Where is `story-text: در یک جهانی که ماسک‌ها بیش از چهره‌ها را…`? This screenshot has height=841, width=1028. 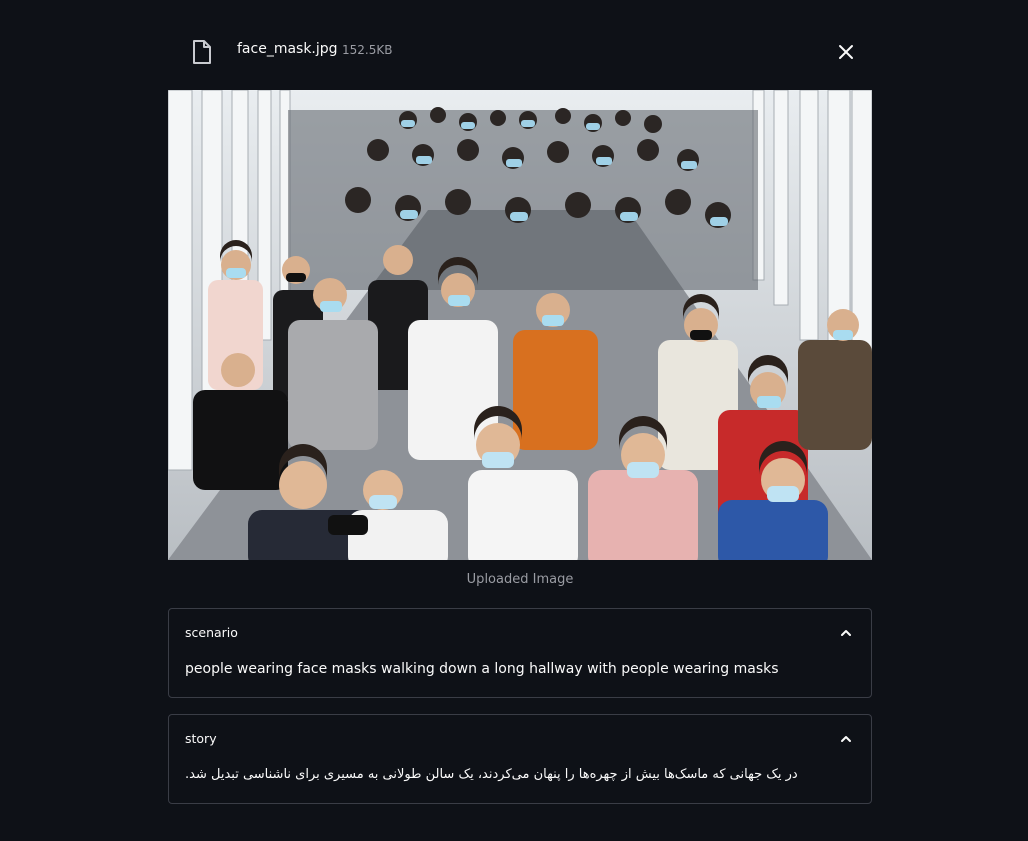
story-text: در یک جهانی که ماسک‌ها بیش از چهره‌ها را… is located at coordinates (491, 774).